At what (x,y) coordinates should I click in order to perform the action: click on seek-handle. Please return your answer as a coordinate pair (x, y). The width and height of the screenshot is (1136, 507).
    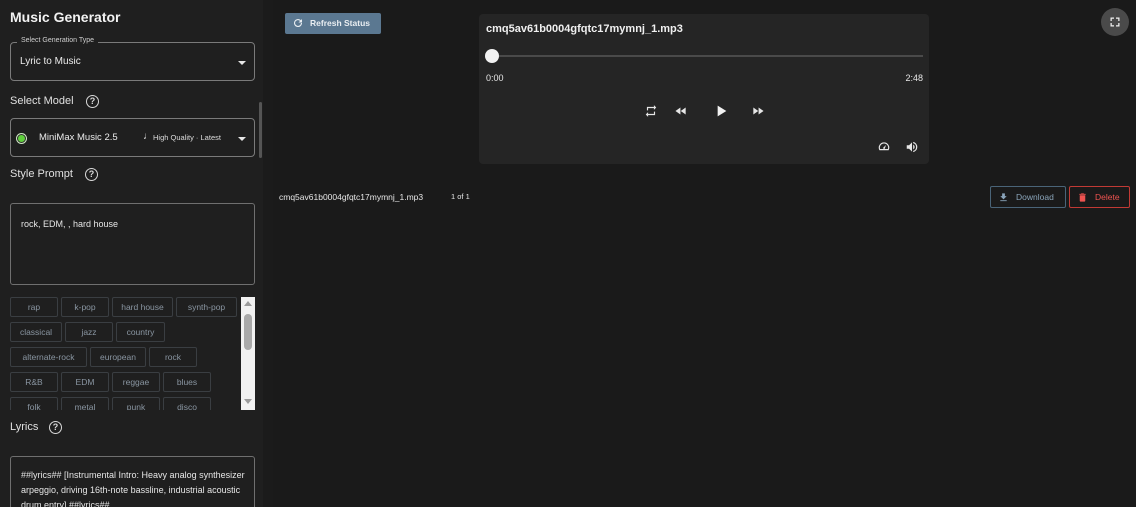
    Looking at the image, I should click on (492, 56).